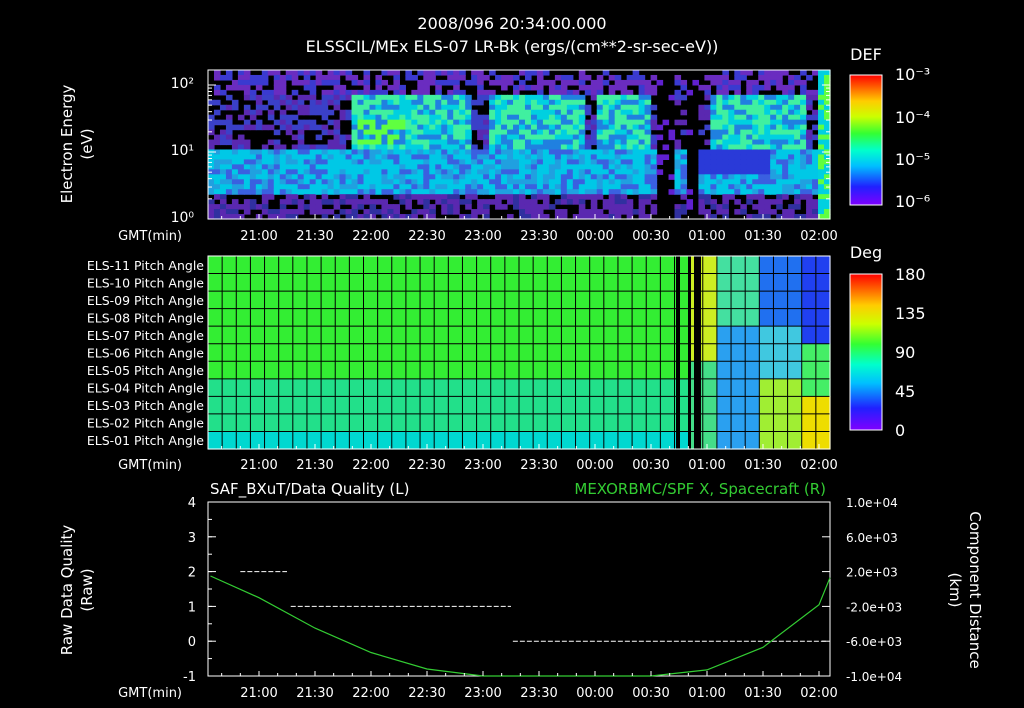  I want to click on line-plot-title-left: SAF_BXuT/Data Quality (L), so click(310, 489).